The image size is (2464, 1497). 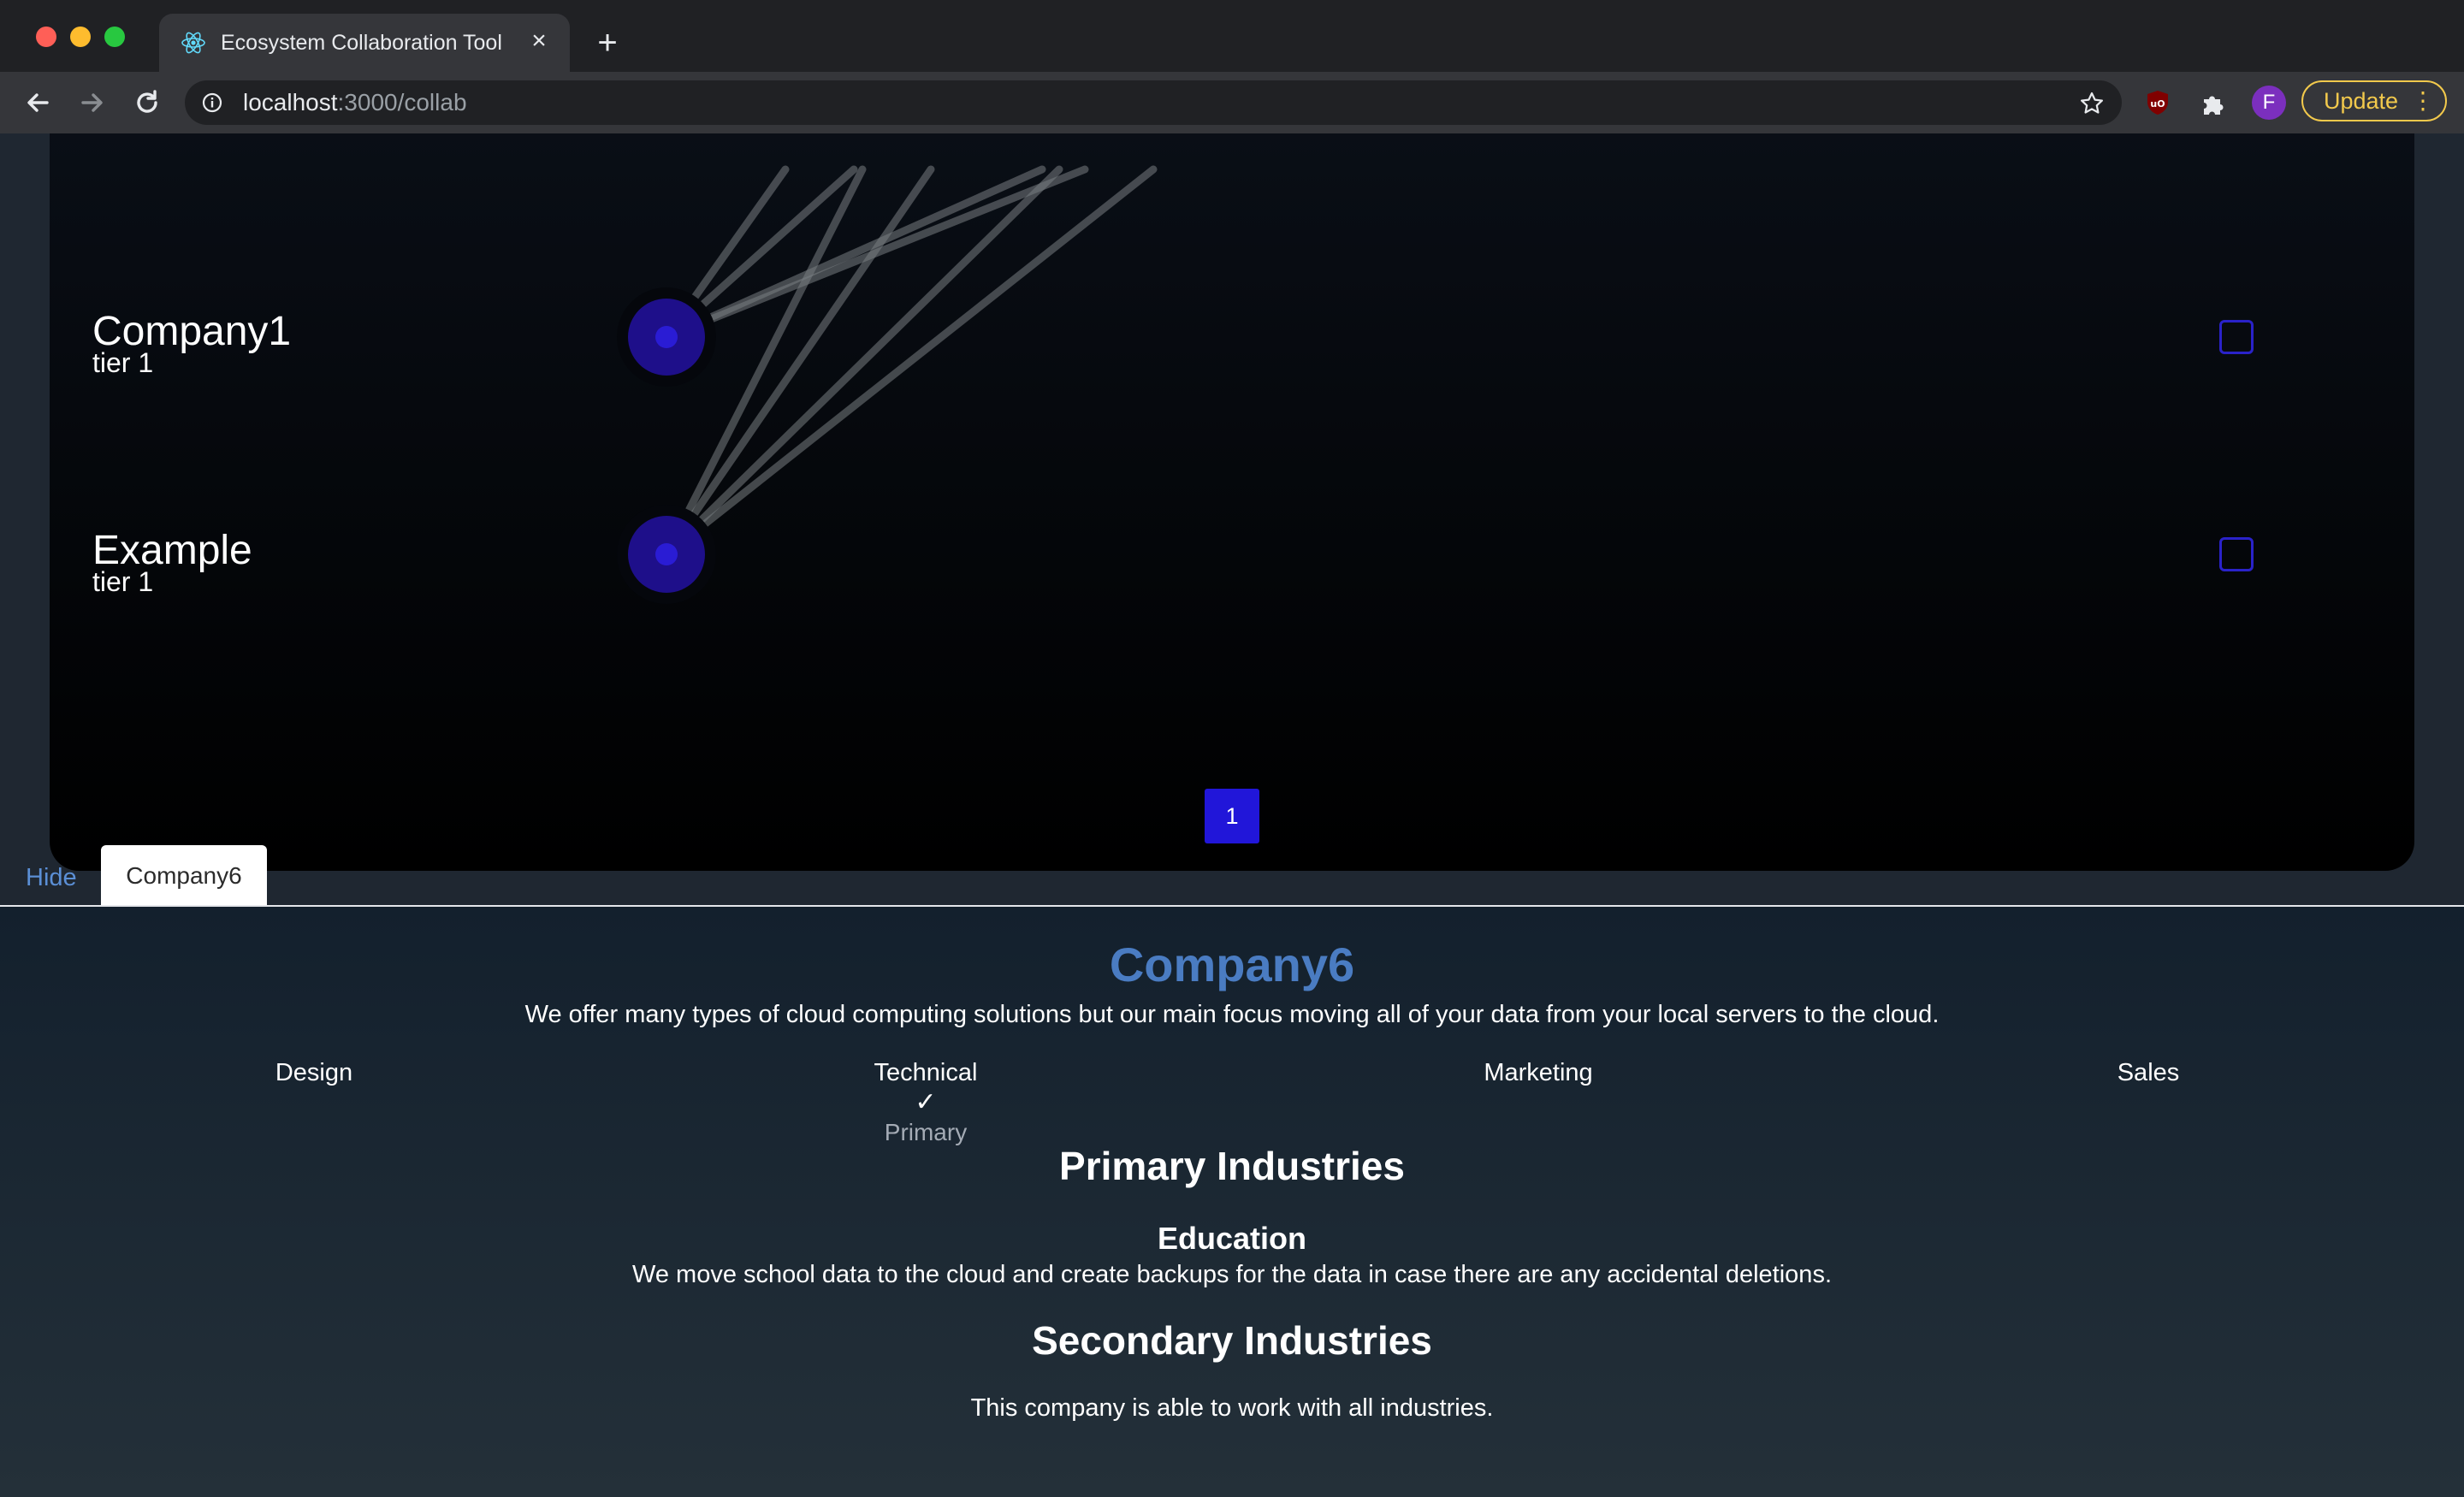 I want to click on react-favicon-icon, so click(x=193, y=43).